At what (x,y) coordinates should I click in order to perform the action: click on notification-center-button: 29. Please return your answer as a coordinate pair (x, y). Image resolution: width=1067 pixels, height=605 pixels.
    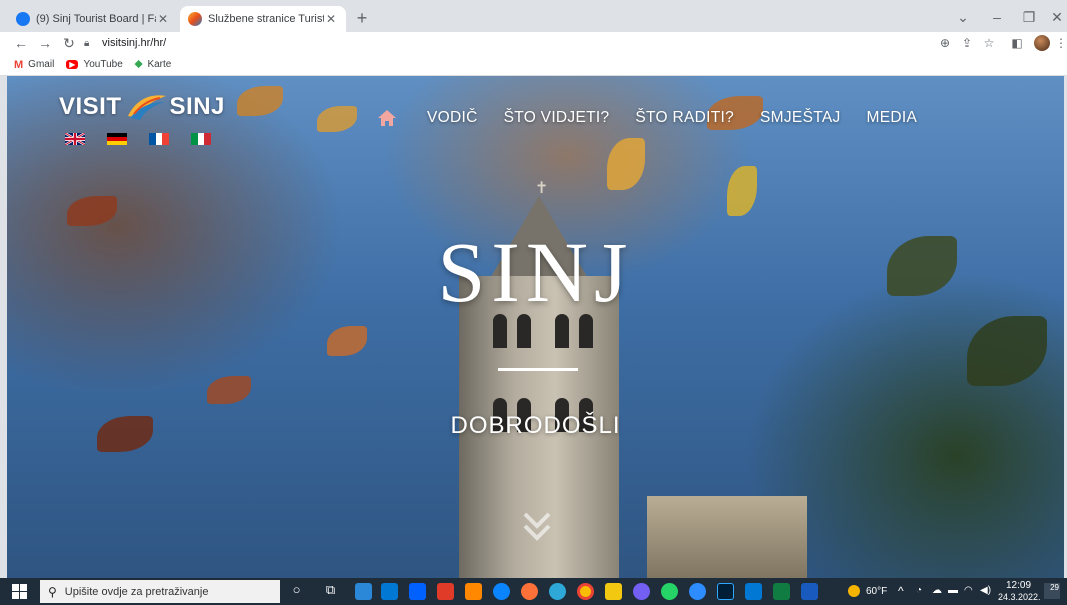
    Looking at the image, I should click on (1052, 591).